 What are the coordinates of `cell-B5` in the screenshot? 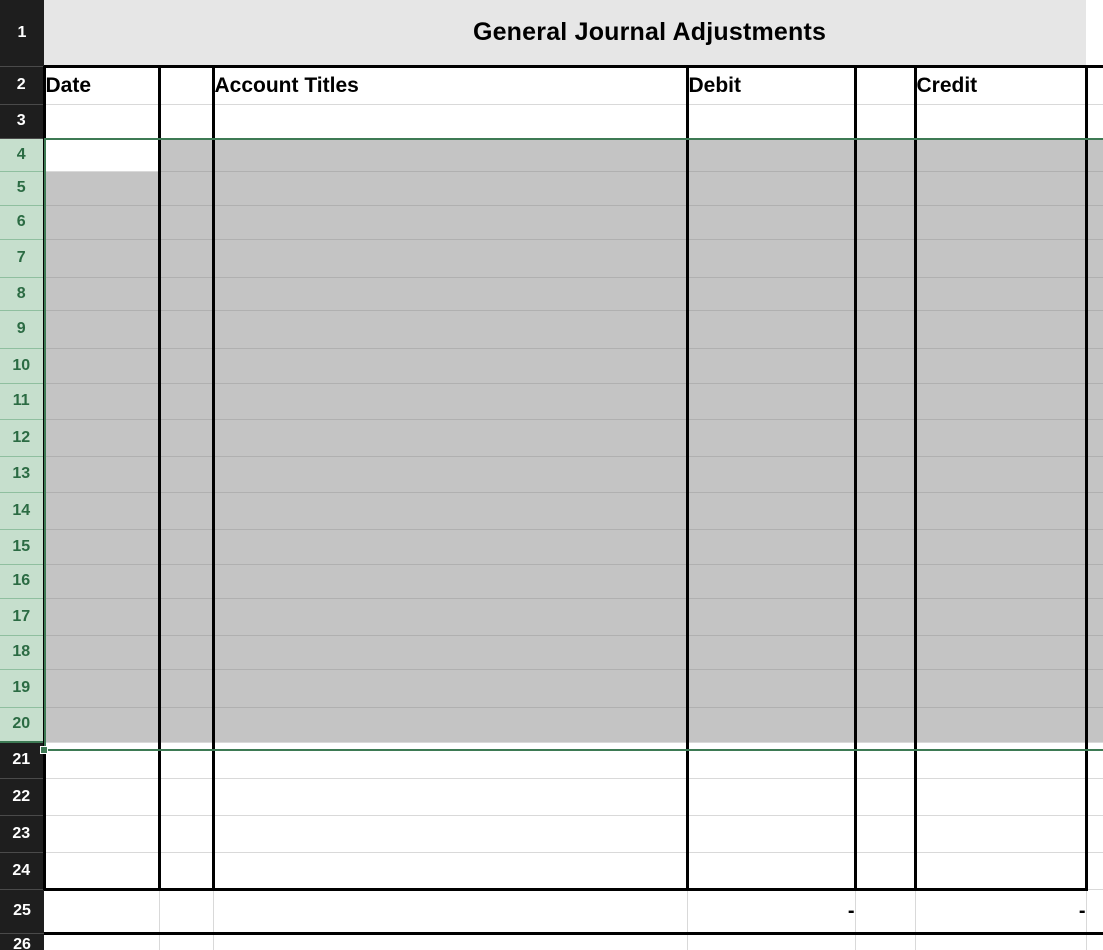 It's located at (187, 188).